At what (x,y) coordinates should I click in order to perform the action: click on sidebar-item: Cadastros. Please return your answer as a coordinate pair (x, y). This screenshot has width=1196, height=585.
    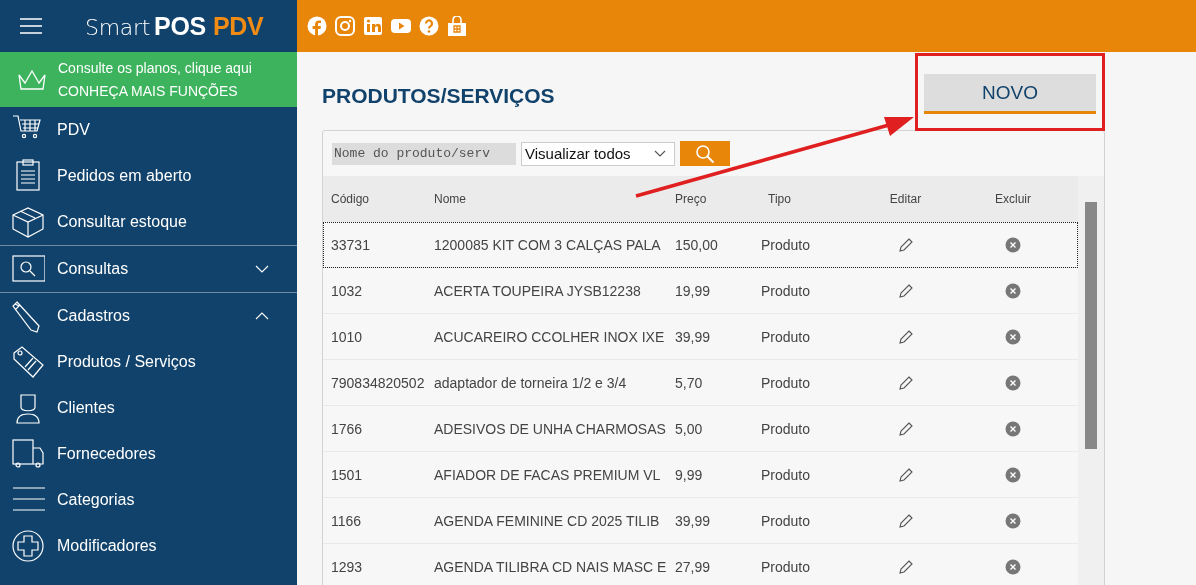
    Looking at the image, I should click on (148, 315).